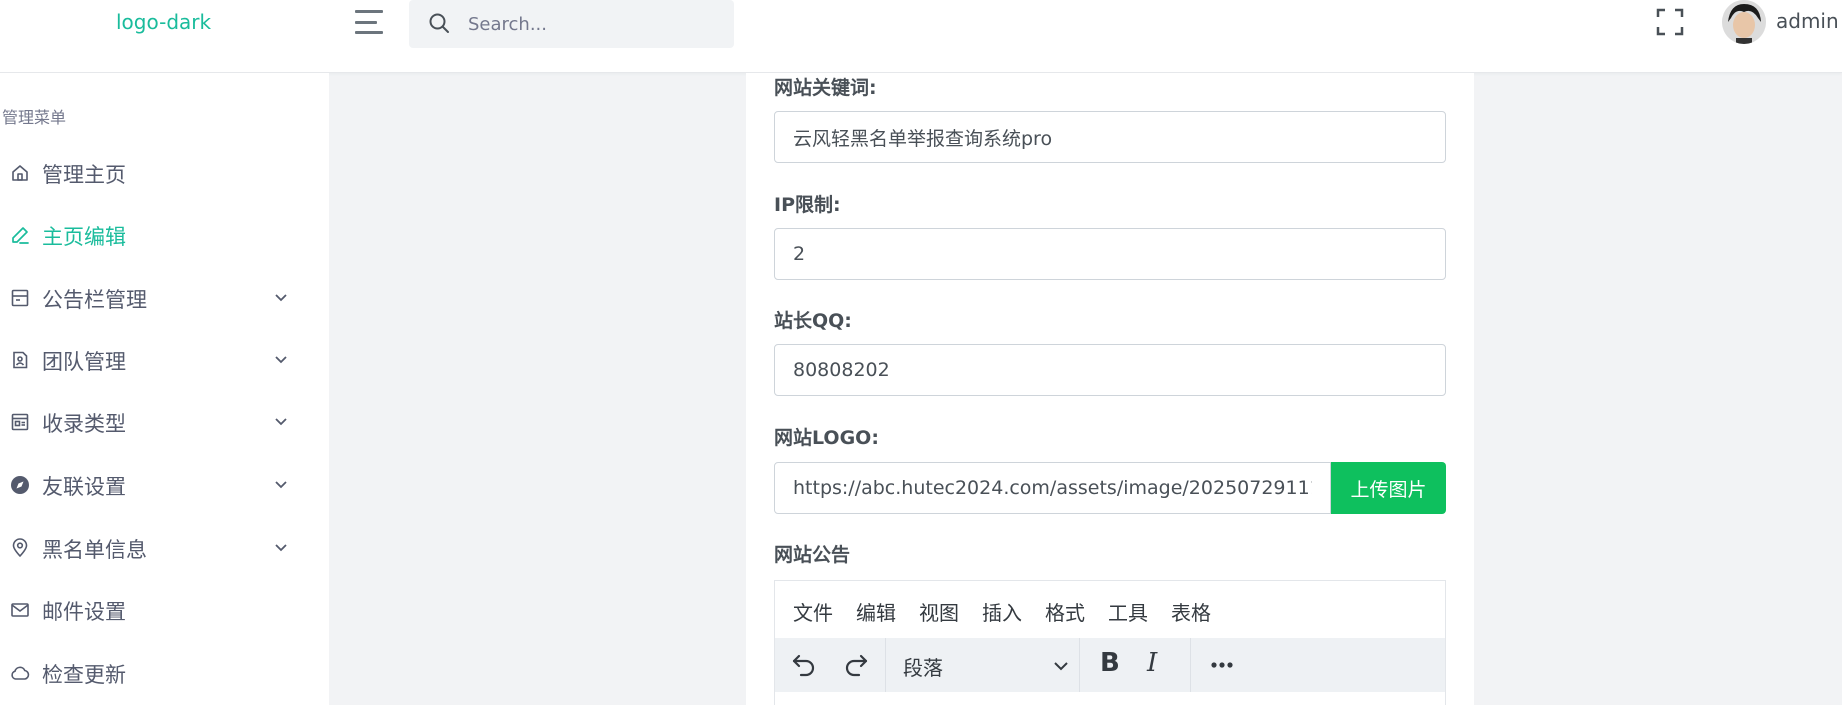 This screenshot has width=1842, height=705. I want to click on block-format-value: 段落, so click(923, 668).